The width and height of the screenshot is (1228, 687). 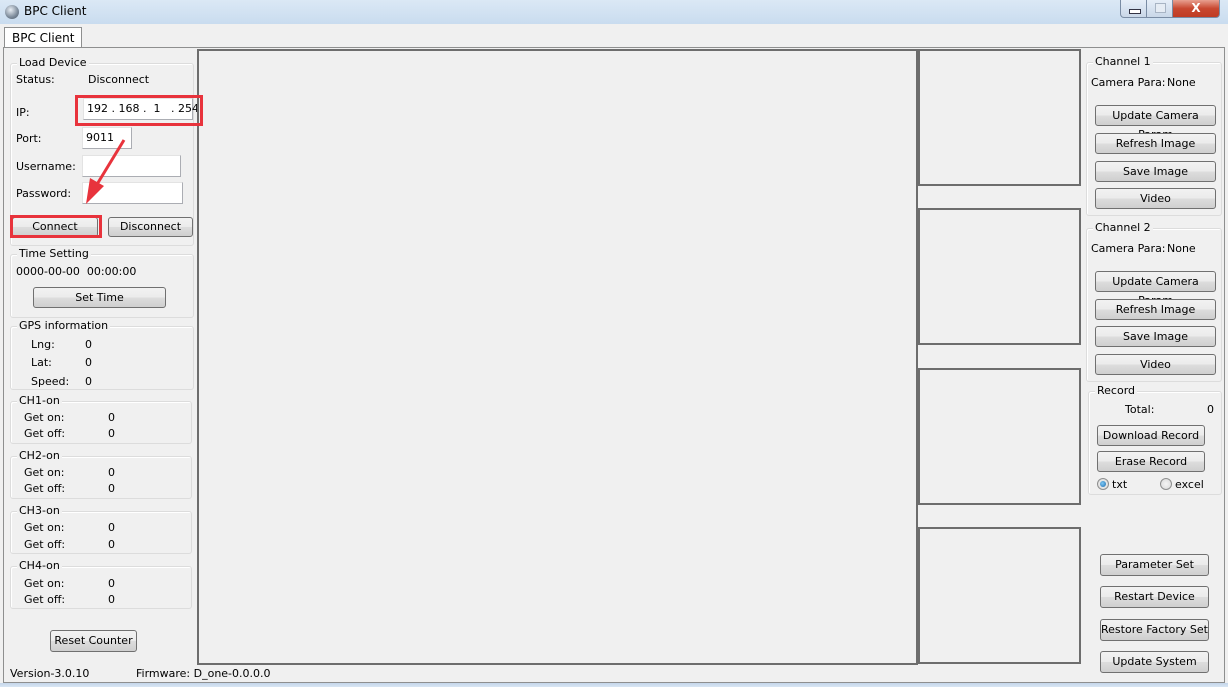 What do you see at coordinates (29, 138) in the screenshot?
I see `port-label: Port:` at bounding box center [29, 138].